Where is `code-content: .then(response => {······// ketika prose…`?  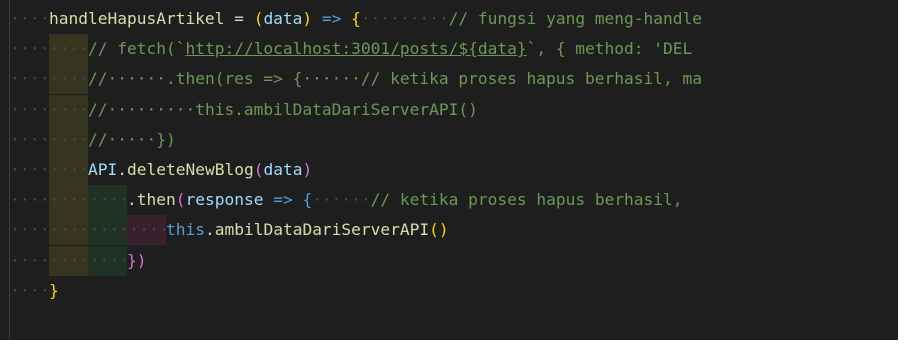 code-content: .then(response => {······// ketika prose… is located at coordinates (409, 200).